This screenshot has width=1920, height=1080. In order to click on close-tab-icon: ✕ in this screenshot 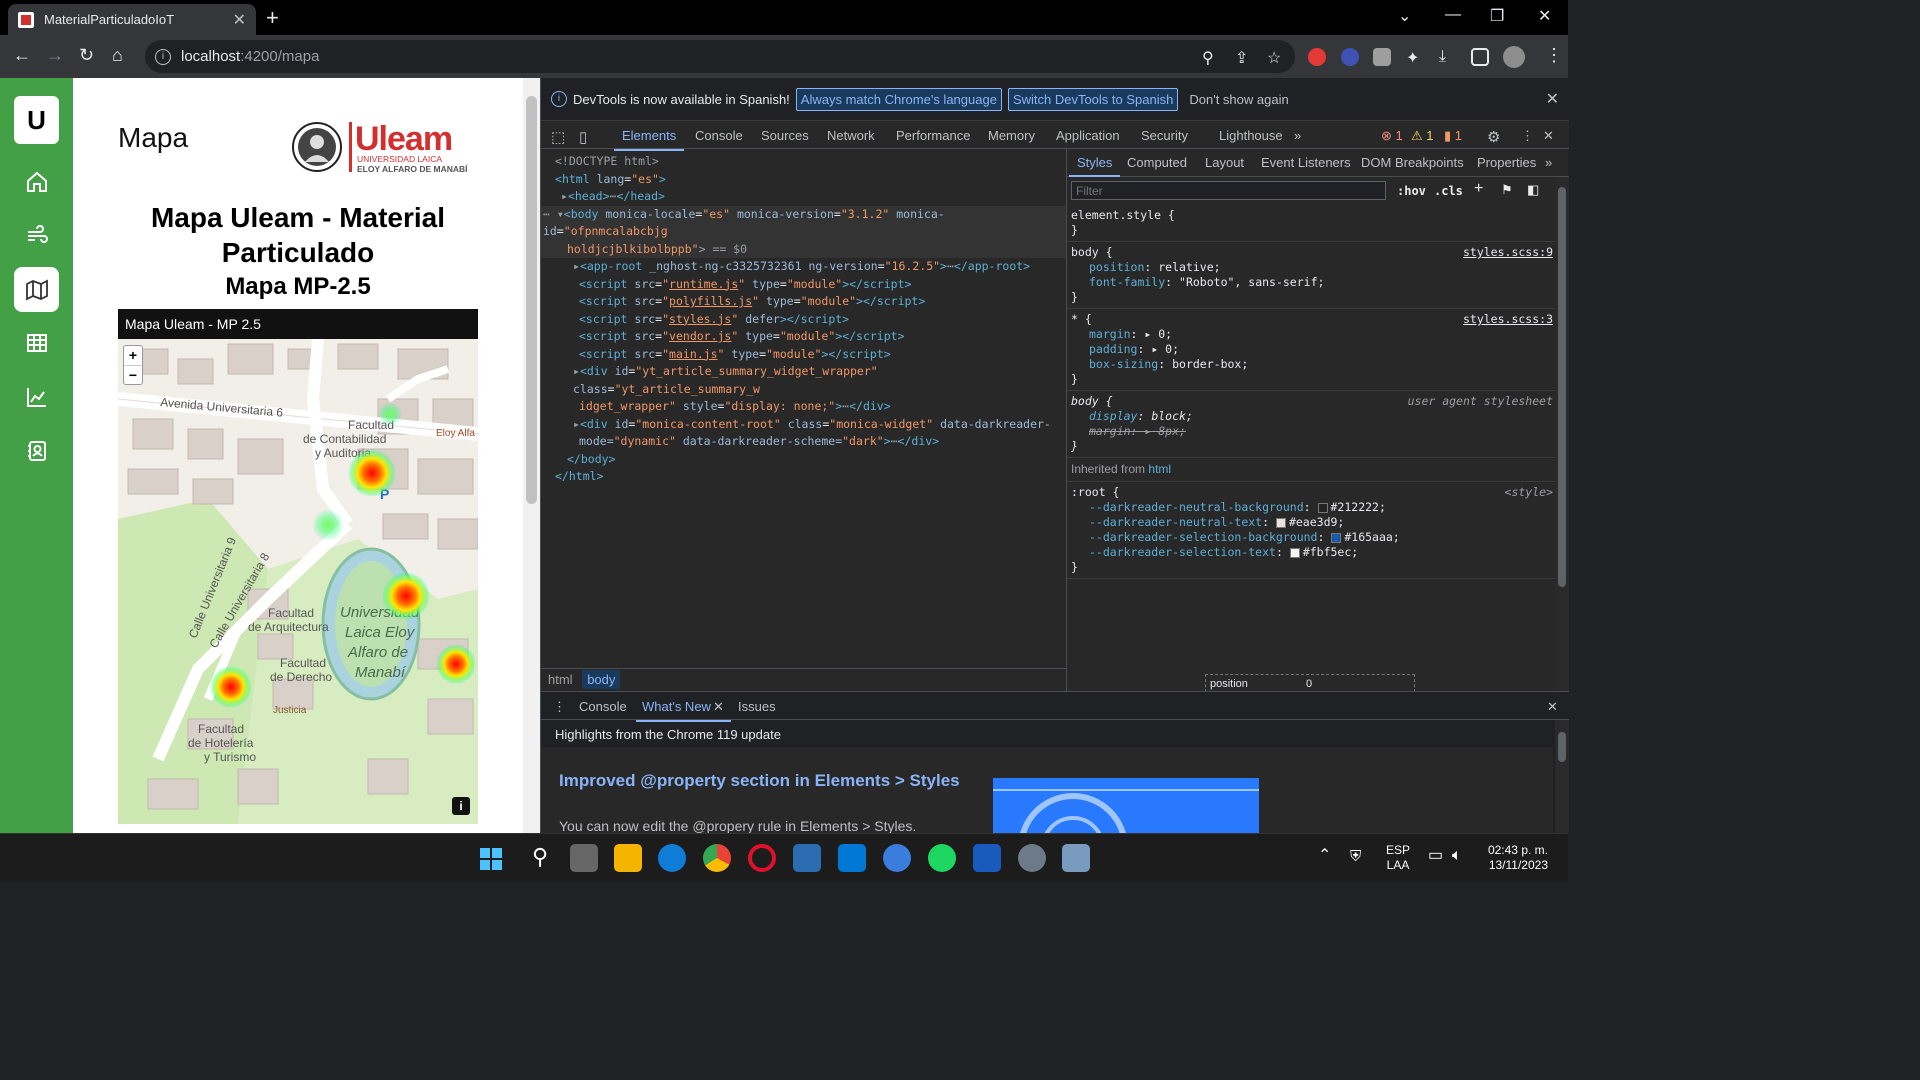, I will do `click(239, 20)`.